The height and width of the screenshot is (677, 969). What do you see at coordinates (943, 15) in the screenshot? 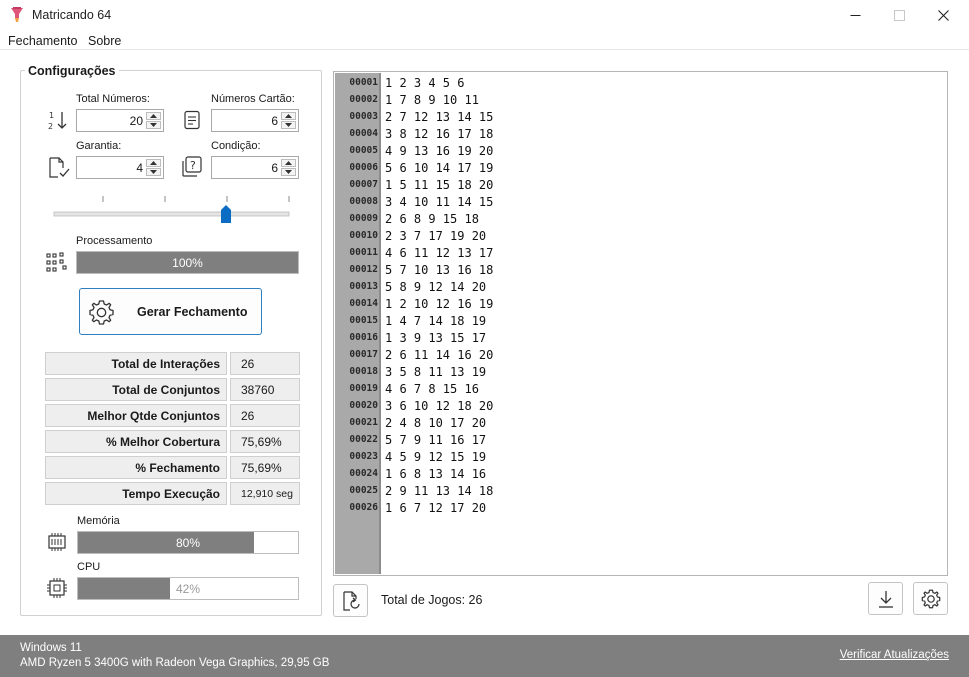
I see `close-button` at bounding box center [943, 15].